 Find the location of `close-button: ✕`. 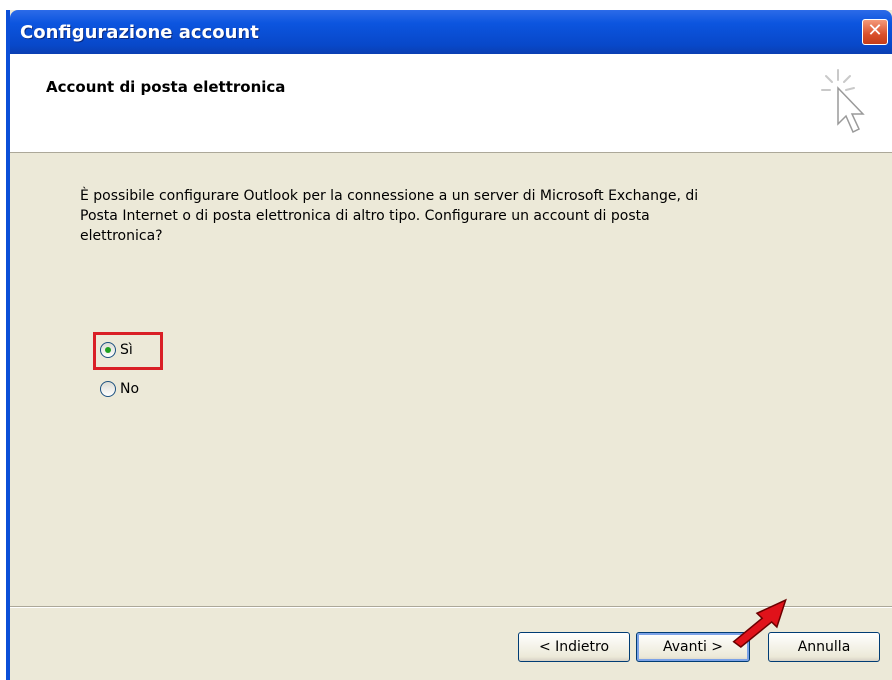

close-button: ✕ is located at coordinates (875, 32).